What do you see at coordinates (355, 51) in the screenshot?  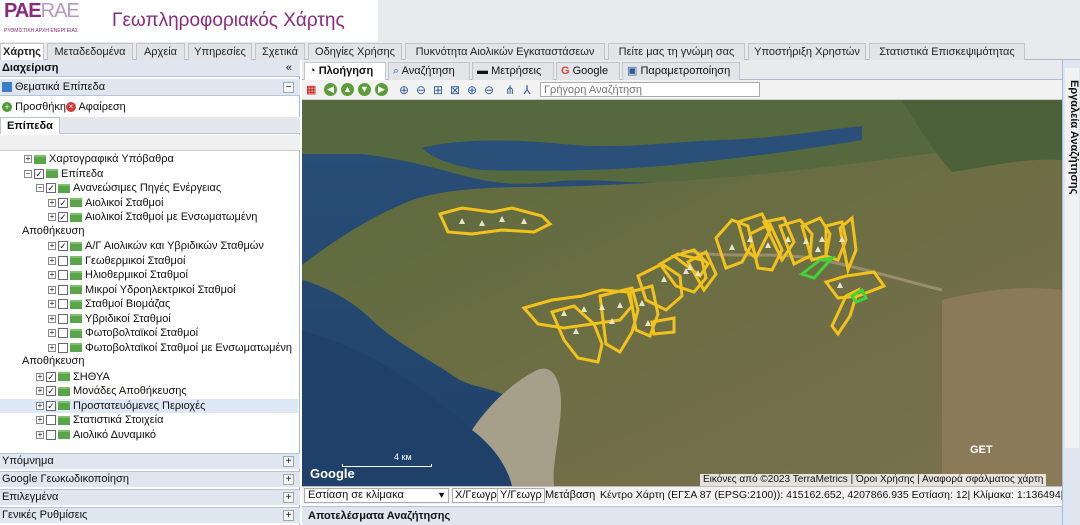 I see `tab-user-guide: Οδηγίες Χρήσης` at bounding box center [355, 51].